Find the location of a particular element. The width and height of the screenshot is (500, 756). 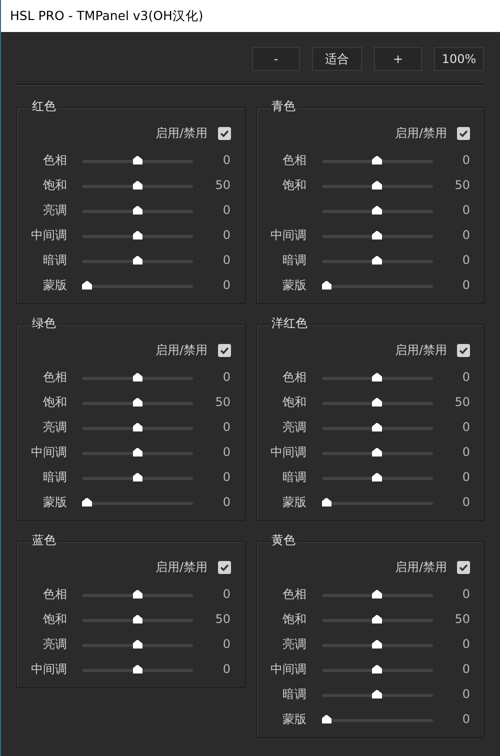

slider-label: 色相 is located at coordinates (294, 160).